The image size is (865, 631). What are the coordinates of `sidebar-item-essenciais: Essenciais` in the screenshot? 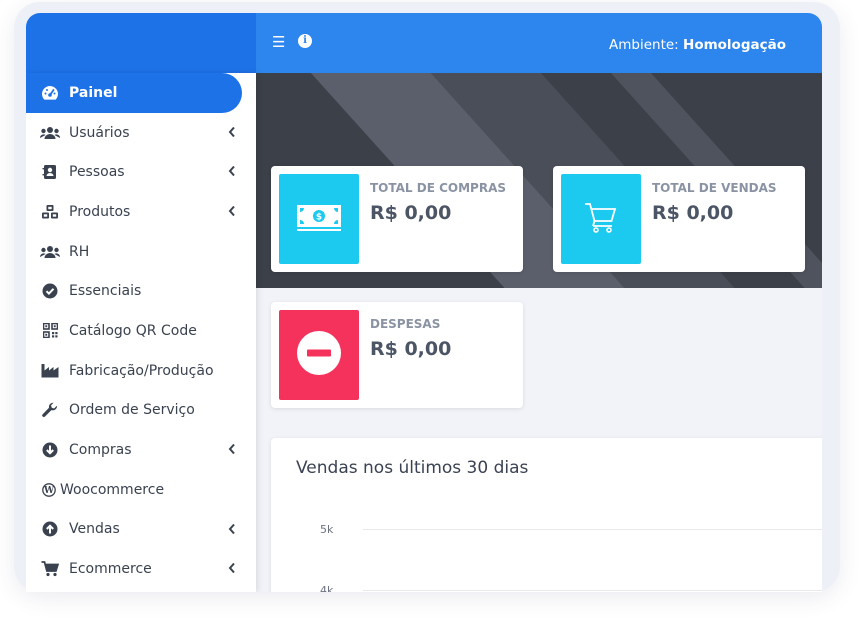 It's located at (141, 291).